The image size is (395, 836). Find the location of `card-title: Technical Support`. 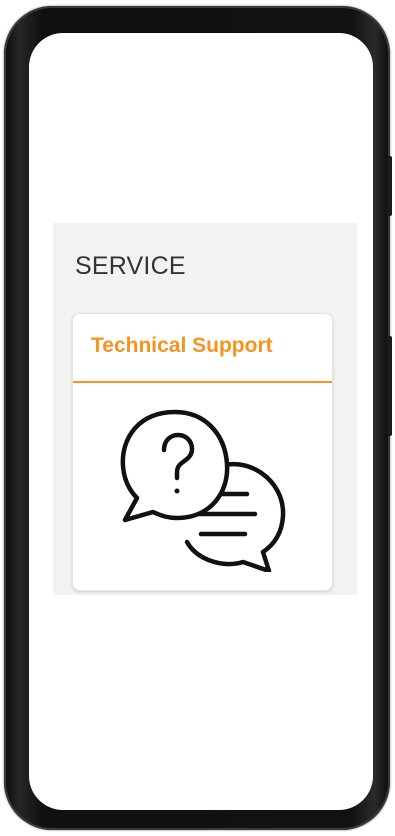

card-title: Technical Support is located at coordinates (182, 345).